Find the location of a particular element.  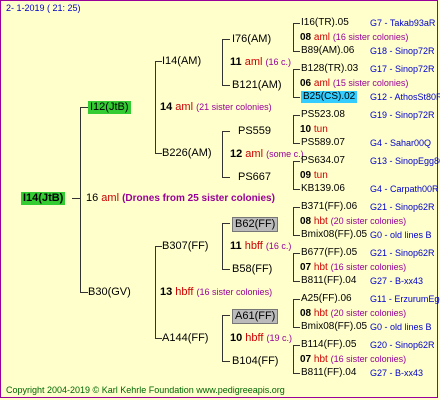

gen4-origin: G17 - Sinop72R is located at coordinates (402, 69).